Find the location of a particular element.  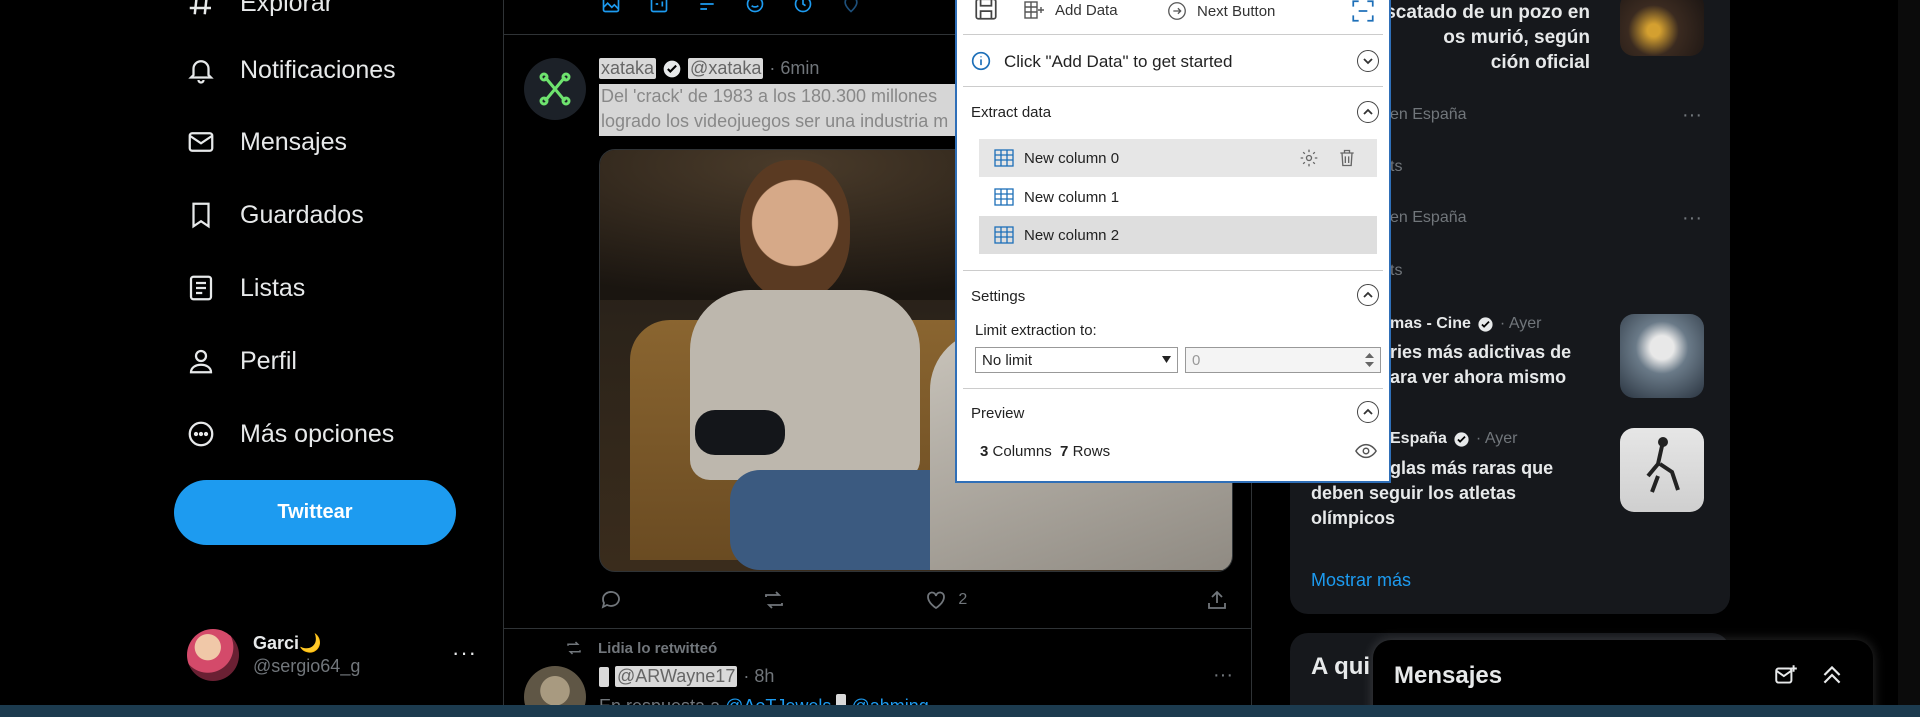

taskbar is located at coordinates (960, 711).